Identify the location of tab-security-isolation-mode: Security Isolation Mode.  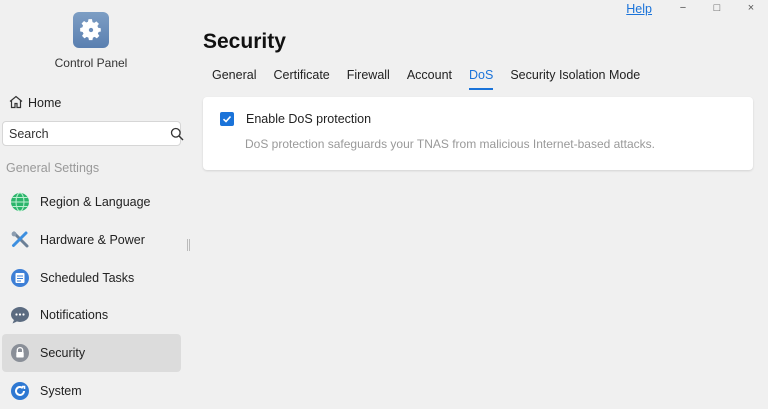
(575, 79).